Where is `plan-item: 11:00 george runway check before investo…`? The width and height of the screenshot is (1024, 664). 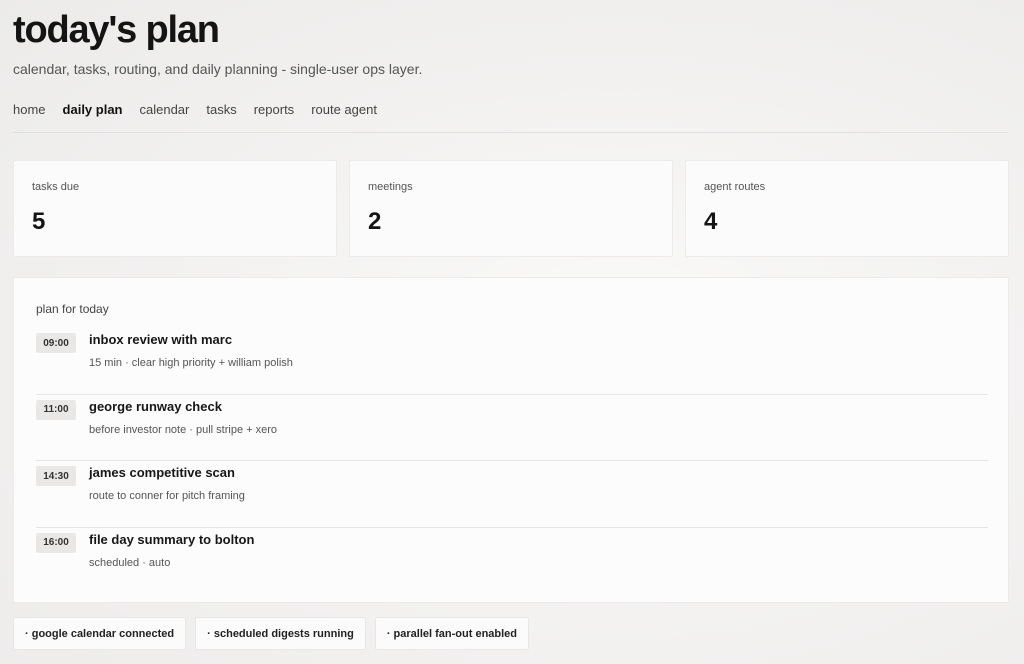 plan-item: 11:00 george runway check before investo… is located at coordinates (512, 428).